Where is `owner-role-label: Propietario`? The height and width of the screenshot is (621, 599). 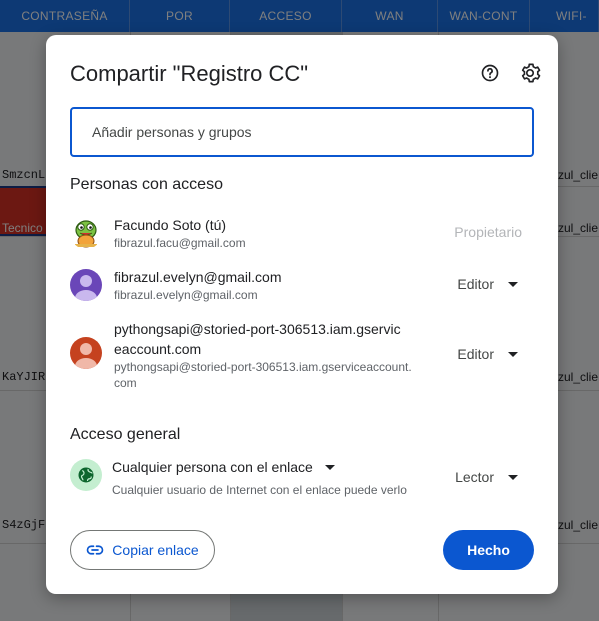
owner-role-label: Propietario is located at coordinates (488, 232).